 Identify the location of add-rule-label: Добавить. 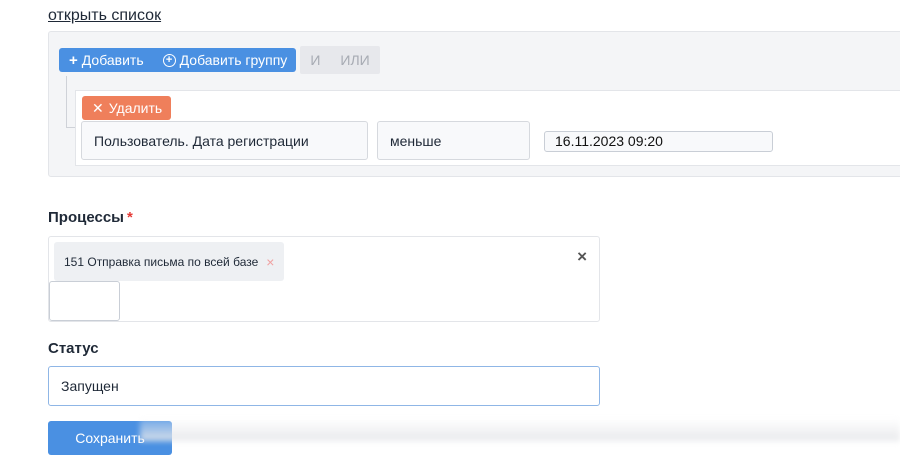
(112, 60).